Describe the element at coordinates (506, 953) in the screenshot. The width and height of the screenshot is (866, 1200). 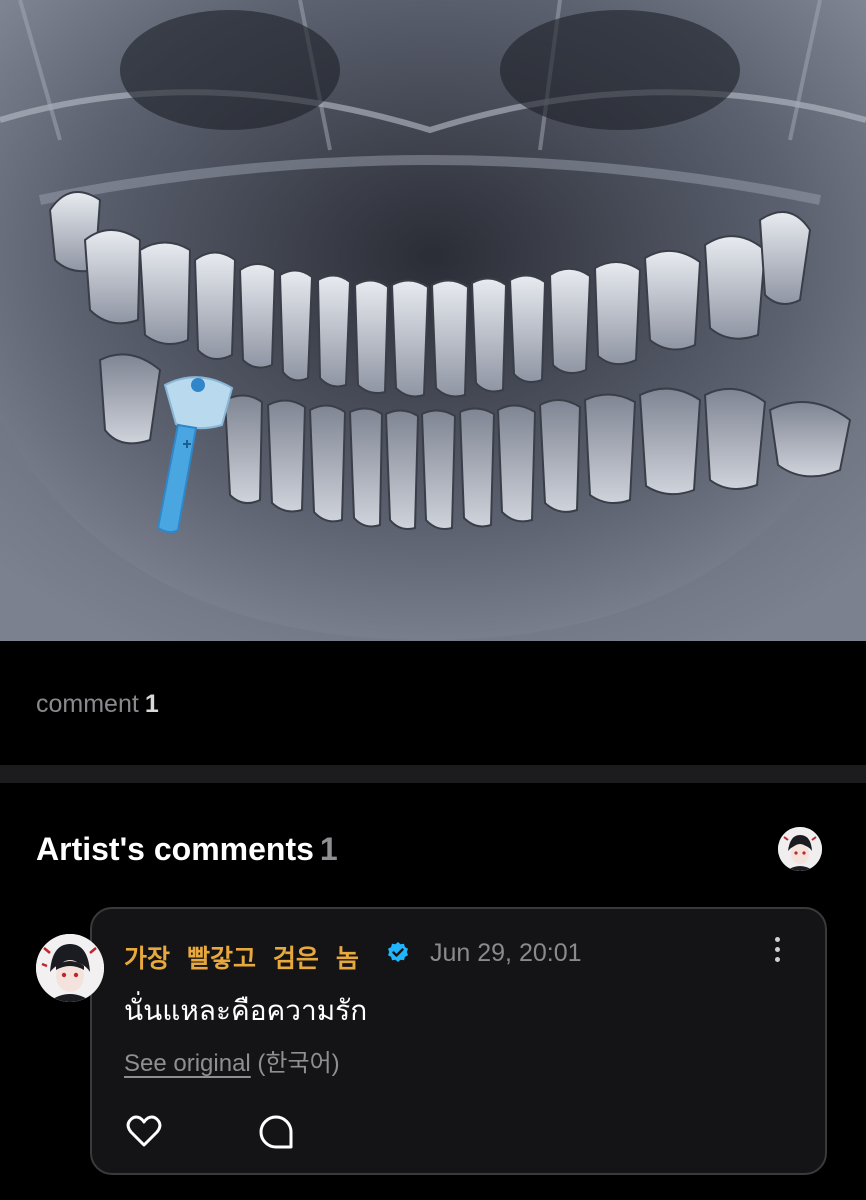
I see `comment-date: Jun 29, 20:01` at that location.